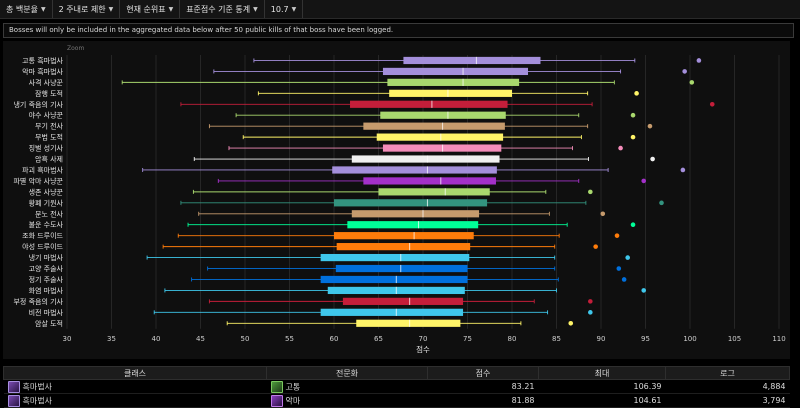  Describe the element at coordinates (512, 339) in the screenshot. I see `x-tick-label: 80` at that location.